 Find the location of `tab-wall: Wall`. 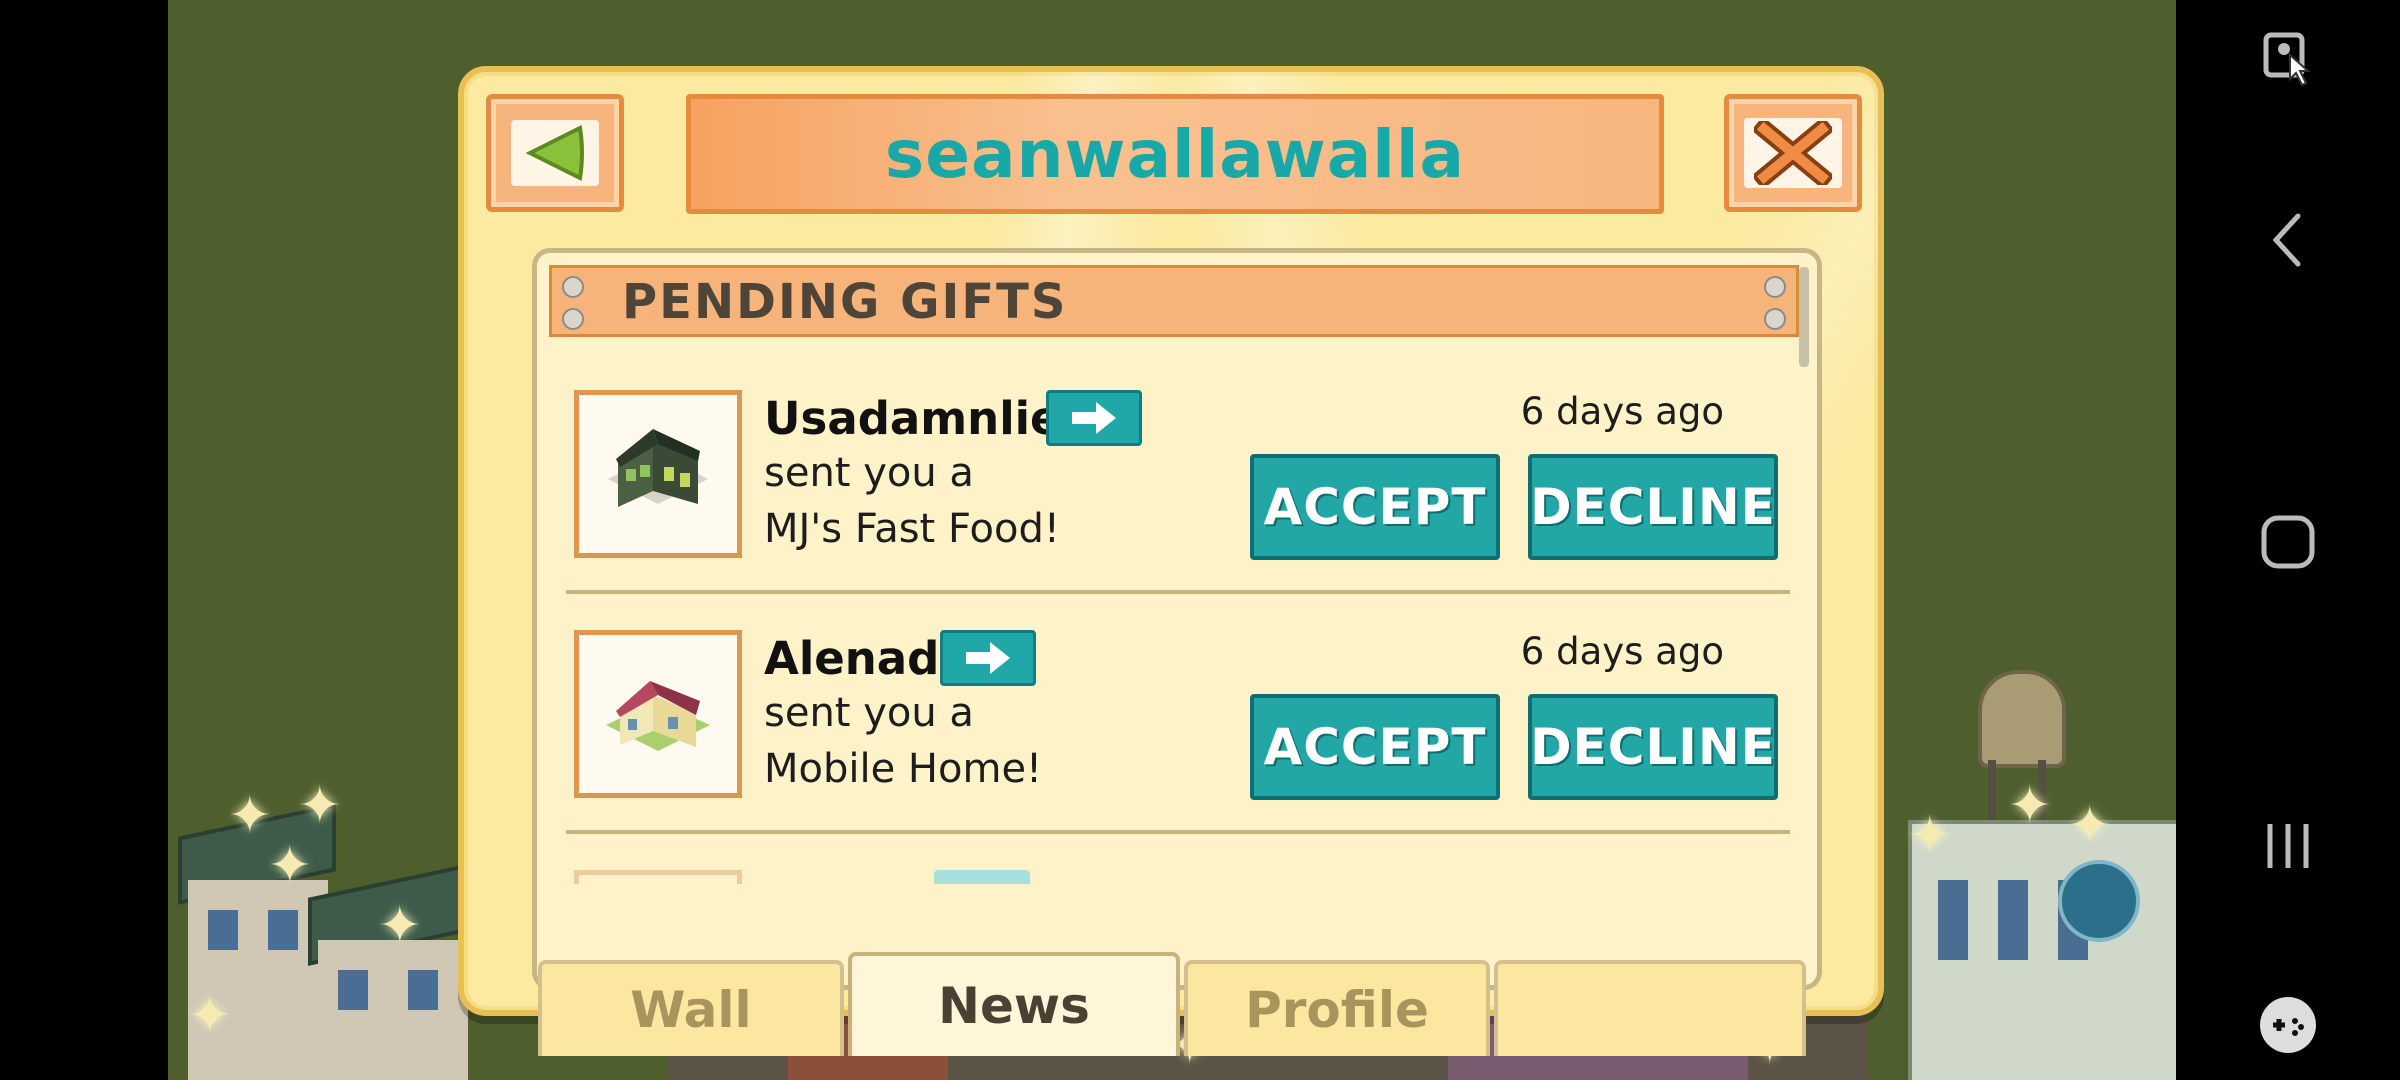

tab-wall: Wall is located at coordinates (691, 1008).